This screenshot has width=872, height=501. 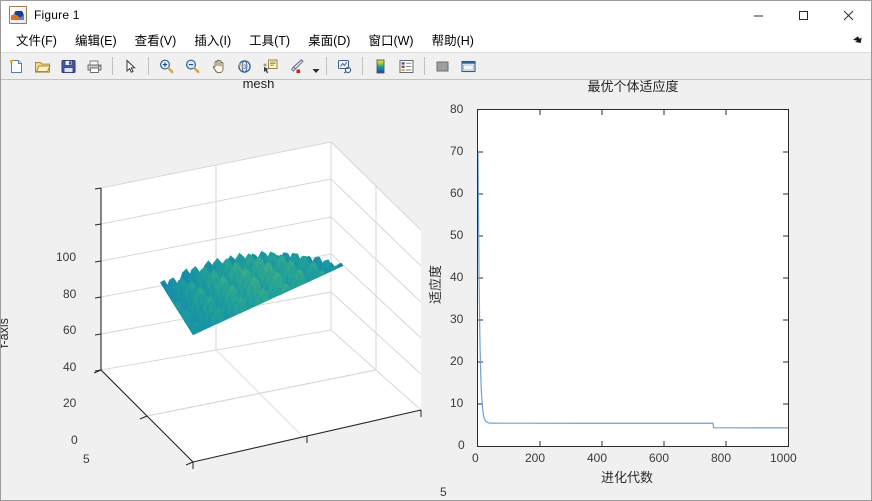 I want to click on toolbar: 3, so click(x=436, y=66).